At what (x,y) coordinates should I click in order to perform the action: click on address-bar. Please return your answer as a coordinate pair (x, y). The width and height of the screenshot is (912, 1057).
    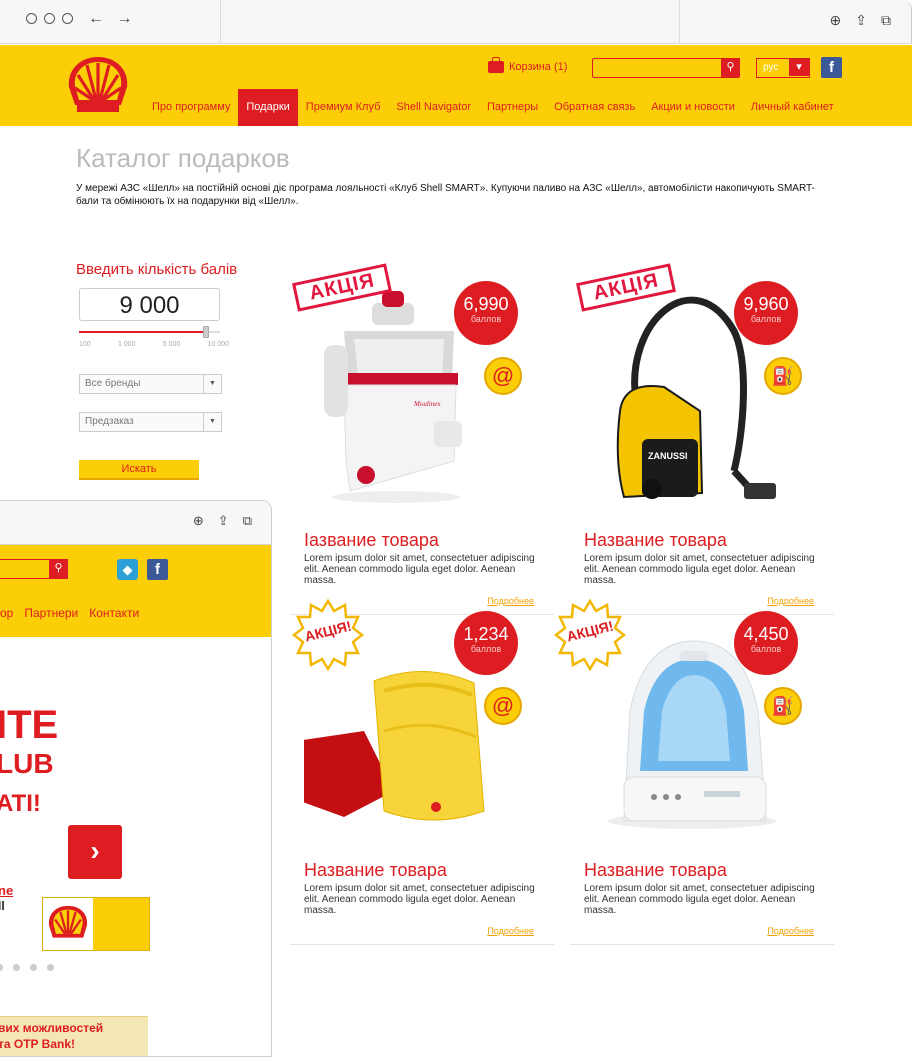
    Looking at the image, I should click on (450, 22).